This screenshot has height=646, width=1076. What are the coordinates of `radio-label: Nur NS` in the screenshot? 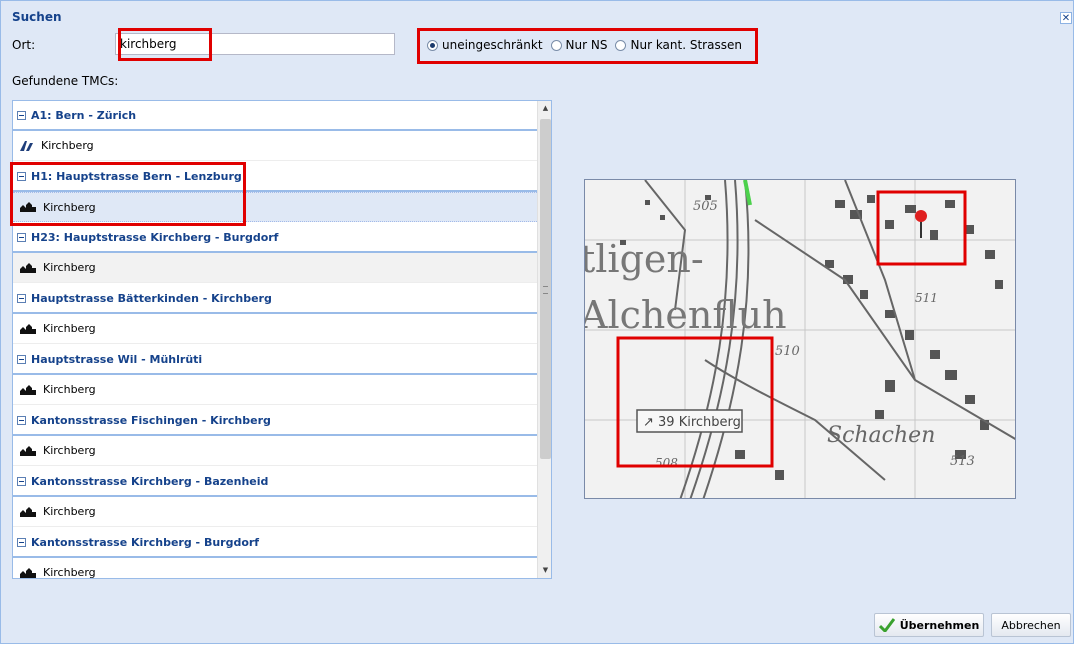 It's located at (586, 45).